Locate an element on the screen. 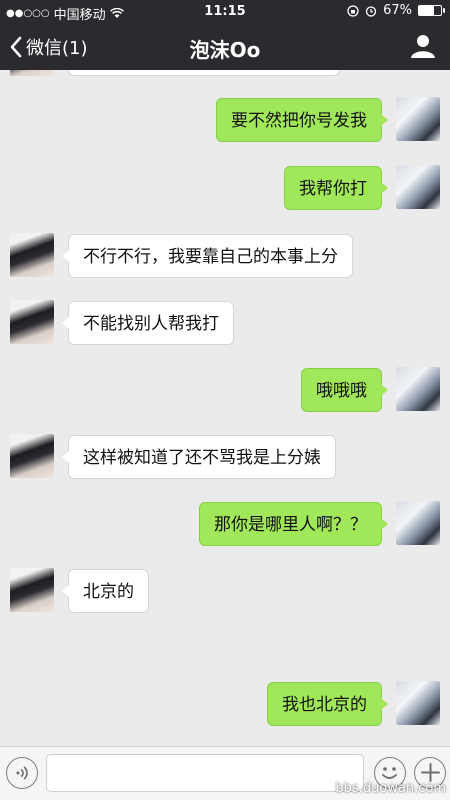  message-row: 要不然把你号发我 is located at coordinates (225, 120).